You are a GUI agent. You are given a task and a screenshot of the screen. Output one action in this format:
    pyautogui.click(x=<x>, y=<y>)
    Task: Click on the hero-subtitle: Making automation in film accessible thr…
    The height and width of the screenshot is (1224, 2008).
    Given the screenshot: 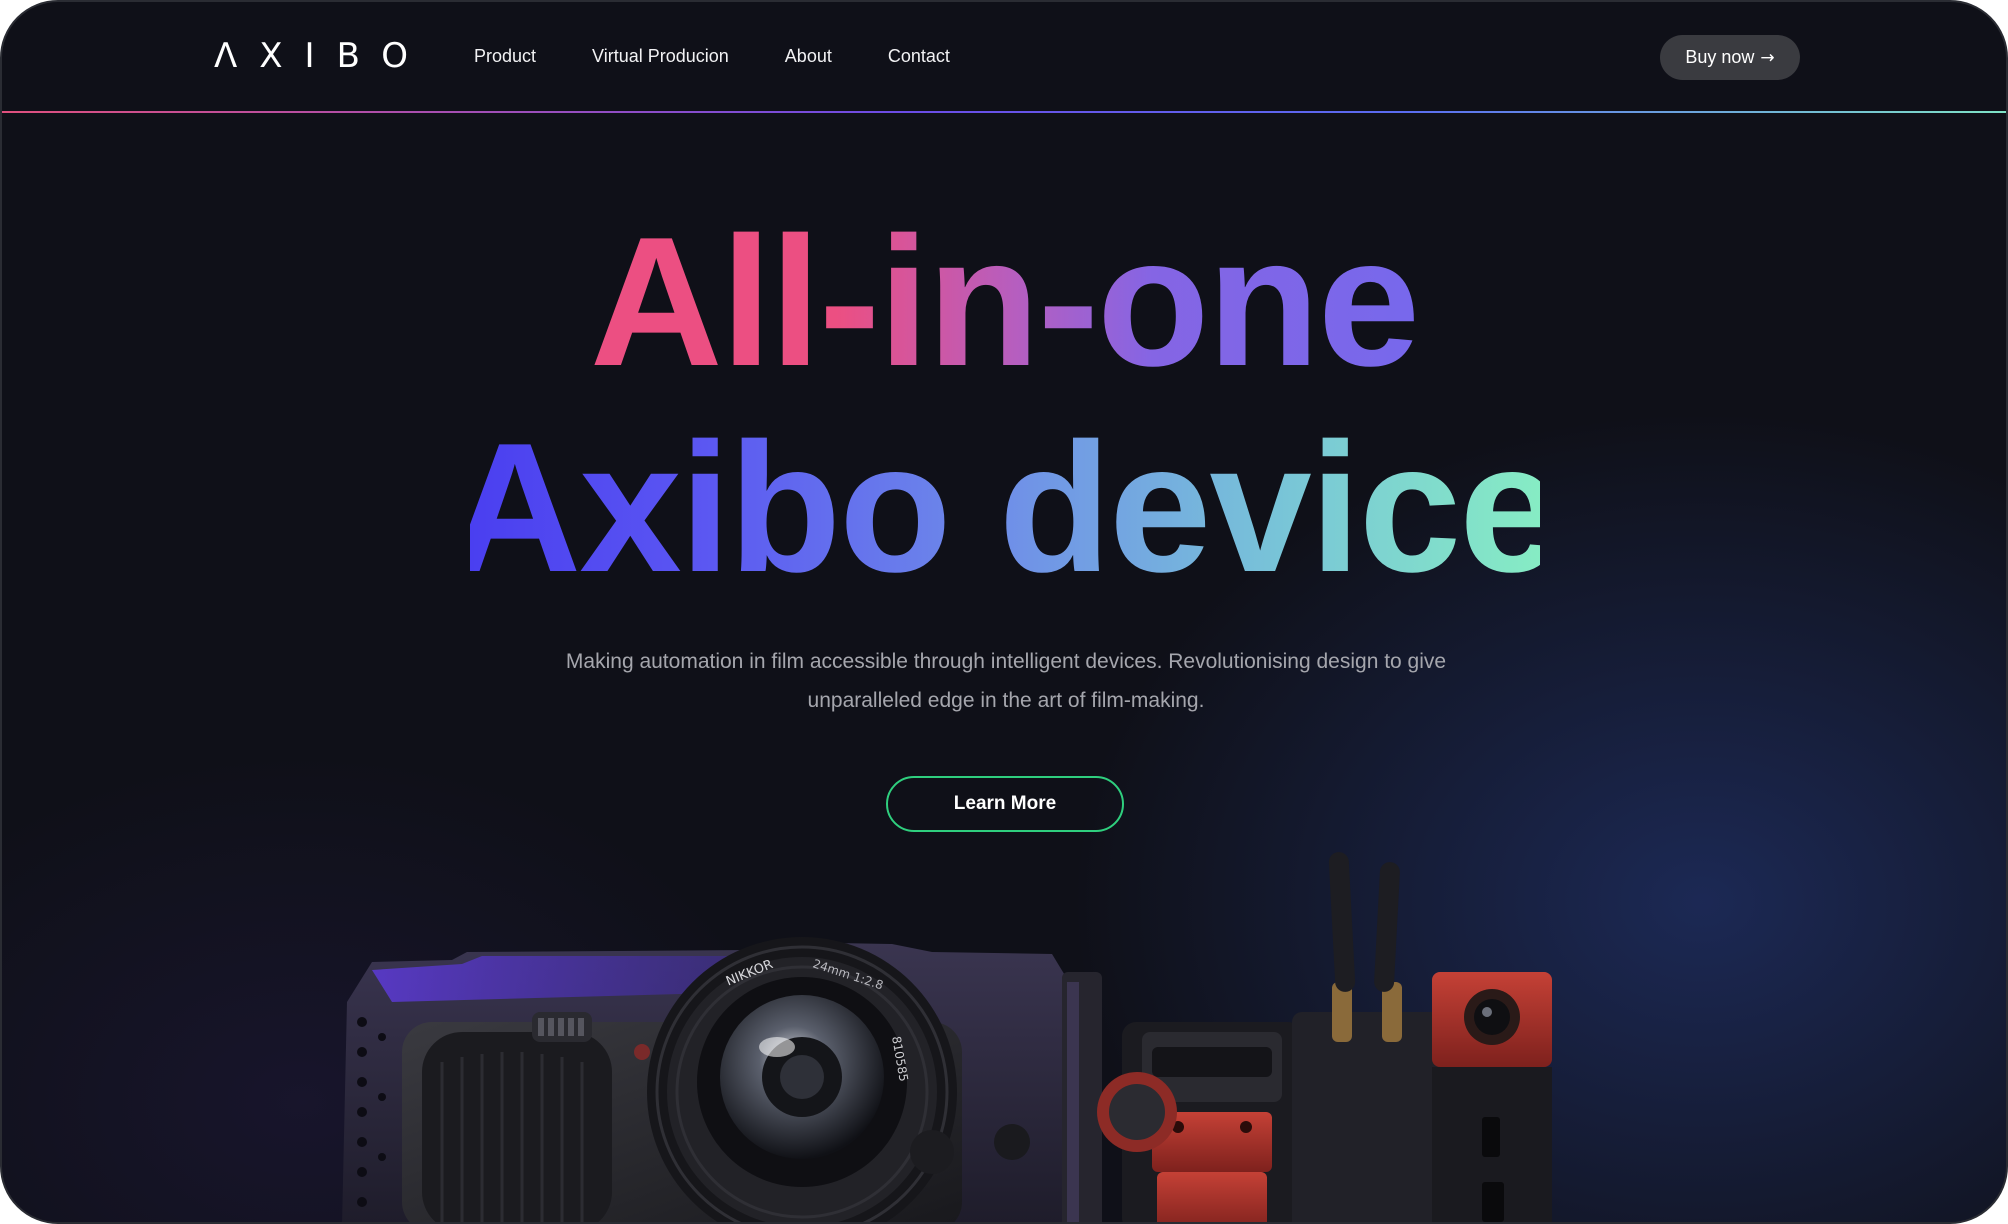 What is the action you would take?
    pyautogui.click(x=1006, y=681)
    